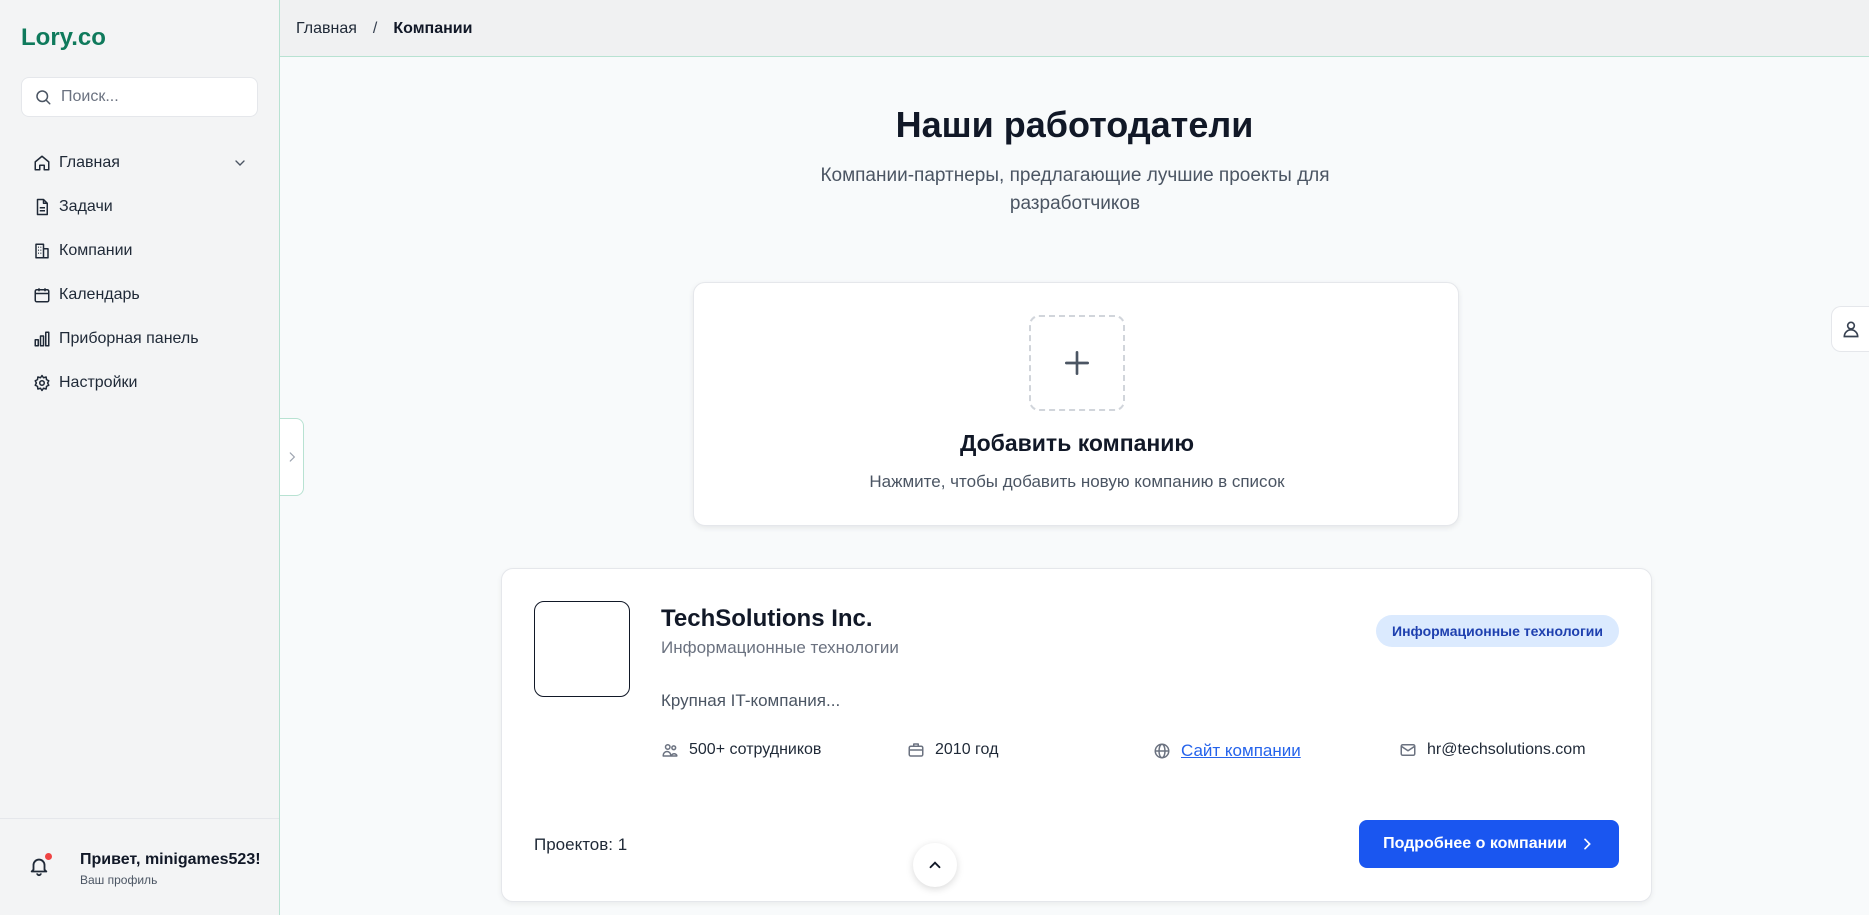 Image resolution: width=1869 pixels, height=915 pixels. What do you see at coordinates (1077, 443) in the screenshot?
I see `add-company-title: Добавить компанию` at bounding box center [1077, 443].